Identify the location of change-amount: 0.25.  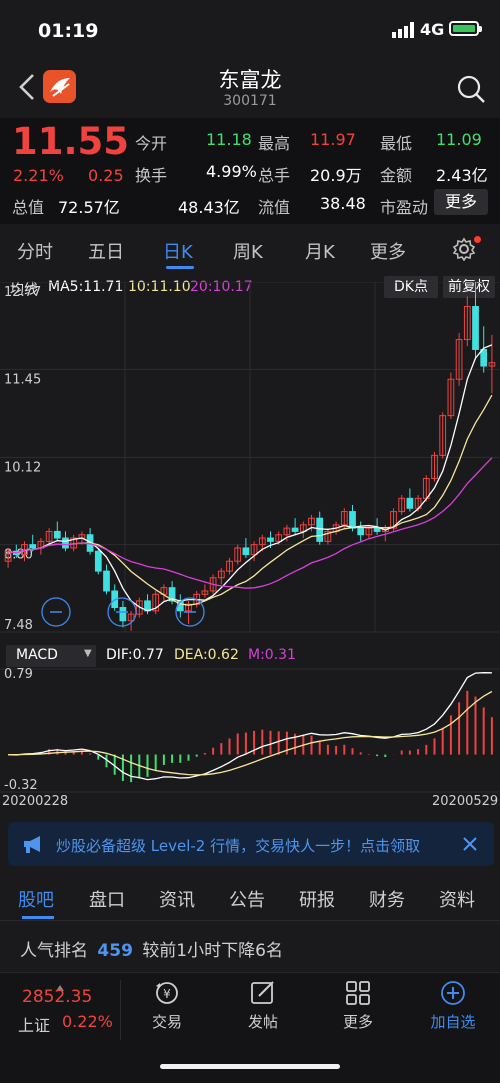
(106, 175).